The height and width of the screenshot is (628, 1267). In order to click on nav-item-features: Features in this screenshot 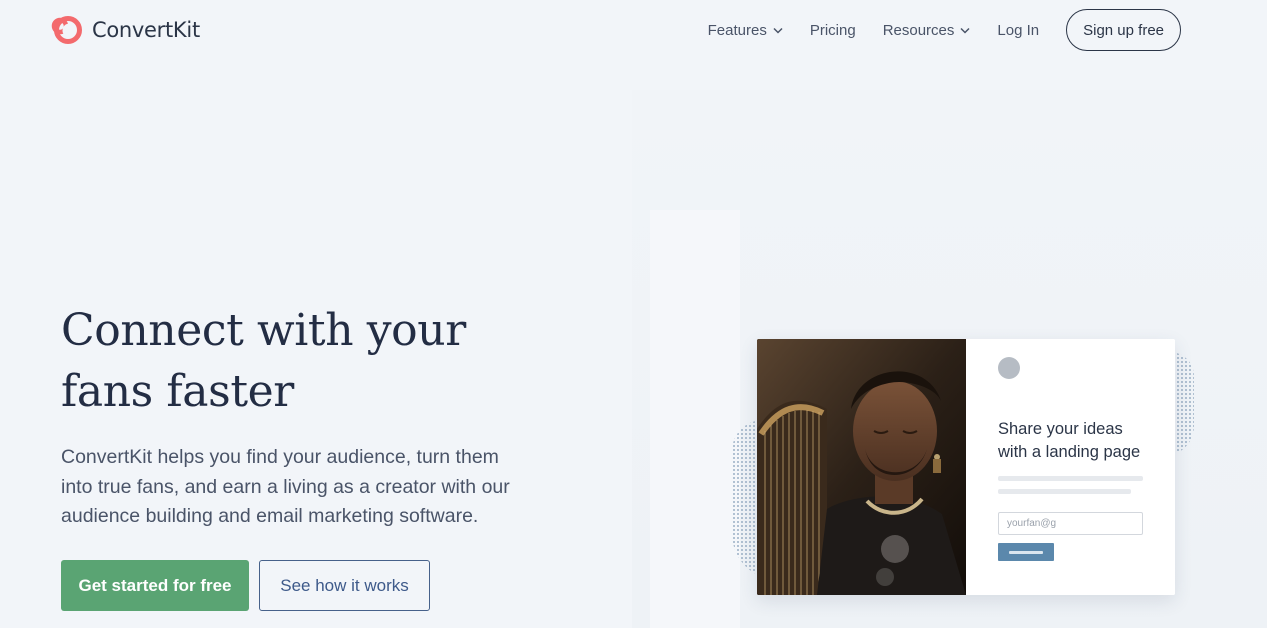, I will do `click(745, 30)`.